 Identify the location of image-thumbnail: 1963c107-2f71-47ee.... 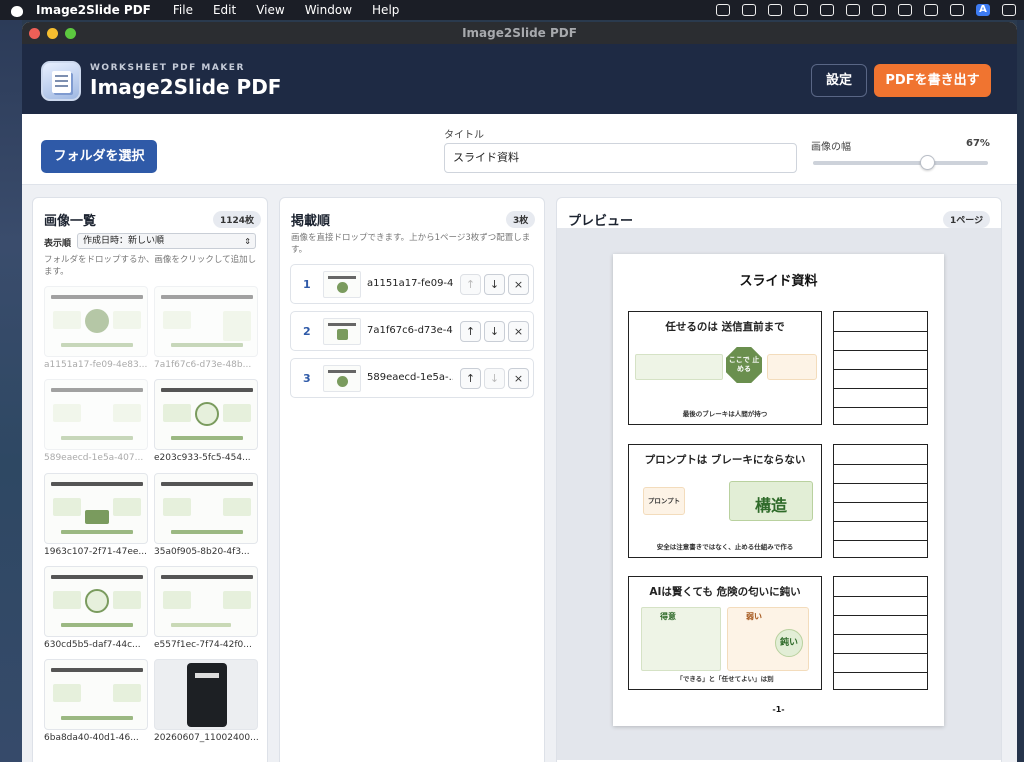
(96, 516).